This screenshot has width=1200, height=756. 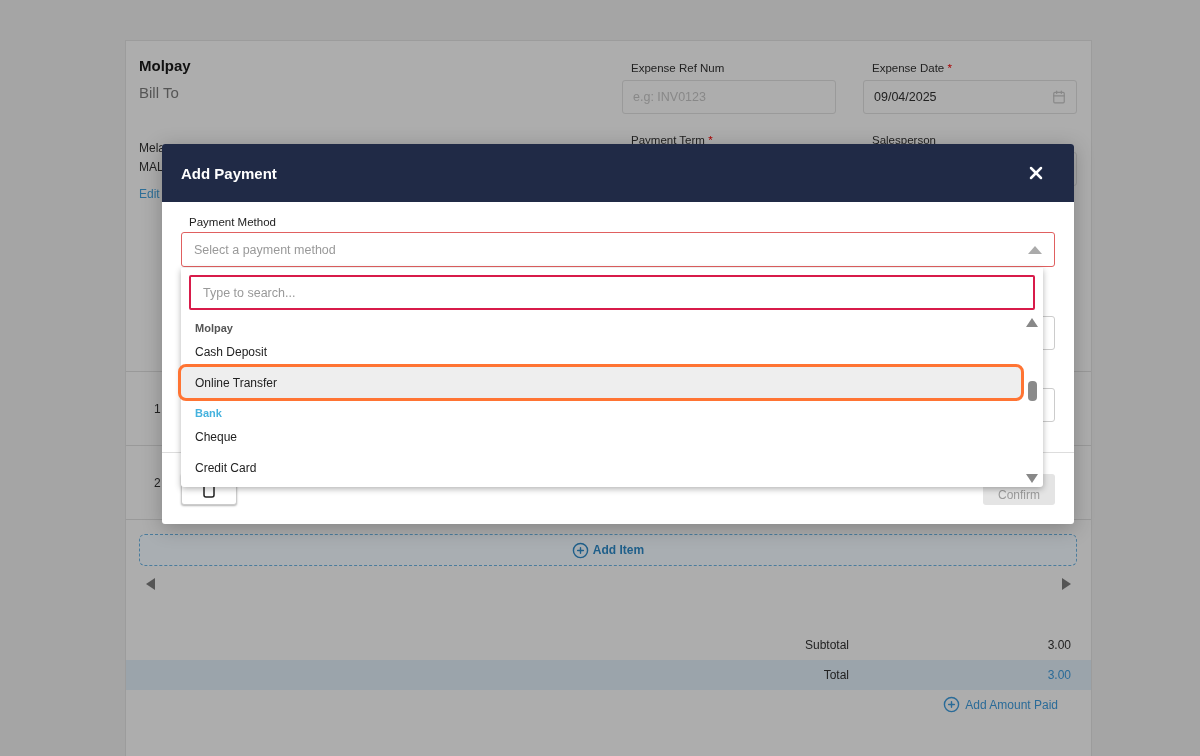 What do you see at coordinates (835, 675) in the screenshot?
I see `total-label: Total` at bounding box center [835, 675].